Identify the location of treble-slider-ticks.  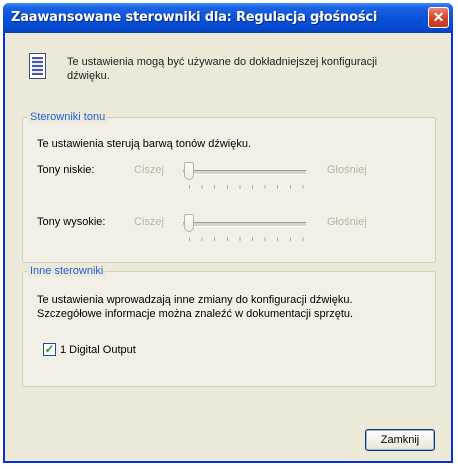
(247, 239).